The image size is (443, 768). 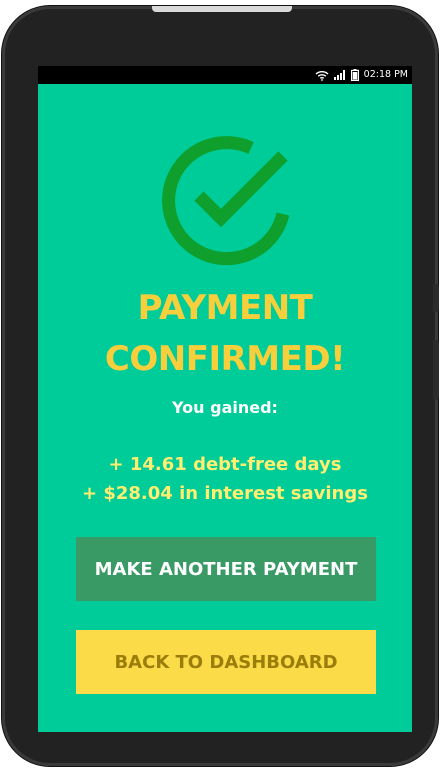 What do you see at coordinates (225, 359) in the screenshot?
I see `confirmation-title-line2: CONFIRMED!` at bounding box center [225, 359].